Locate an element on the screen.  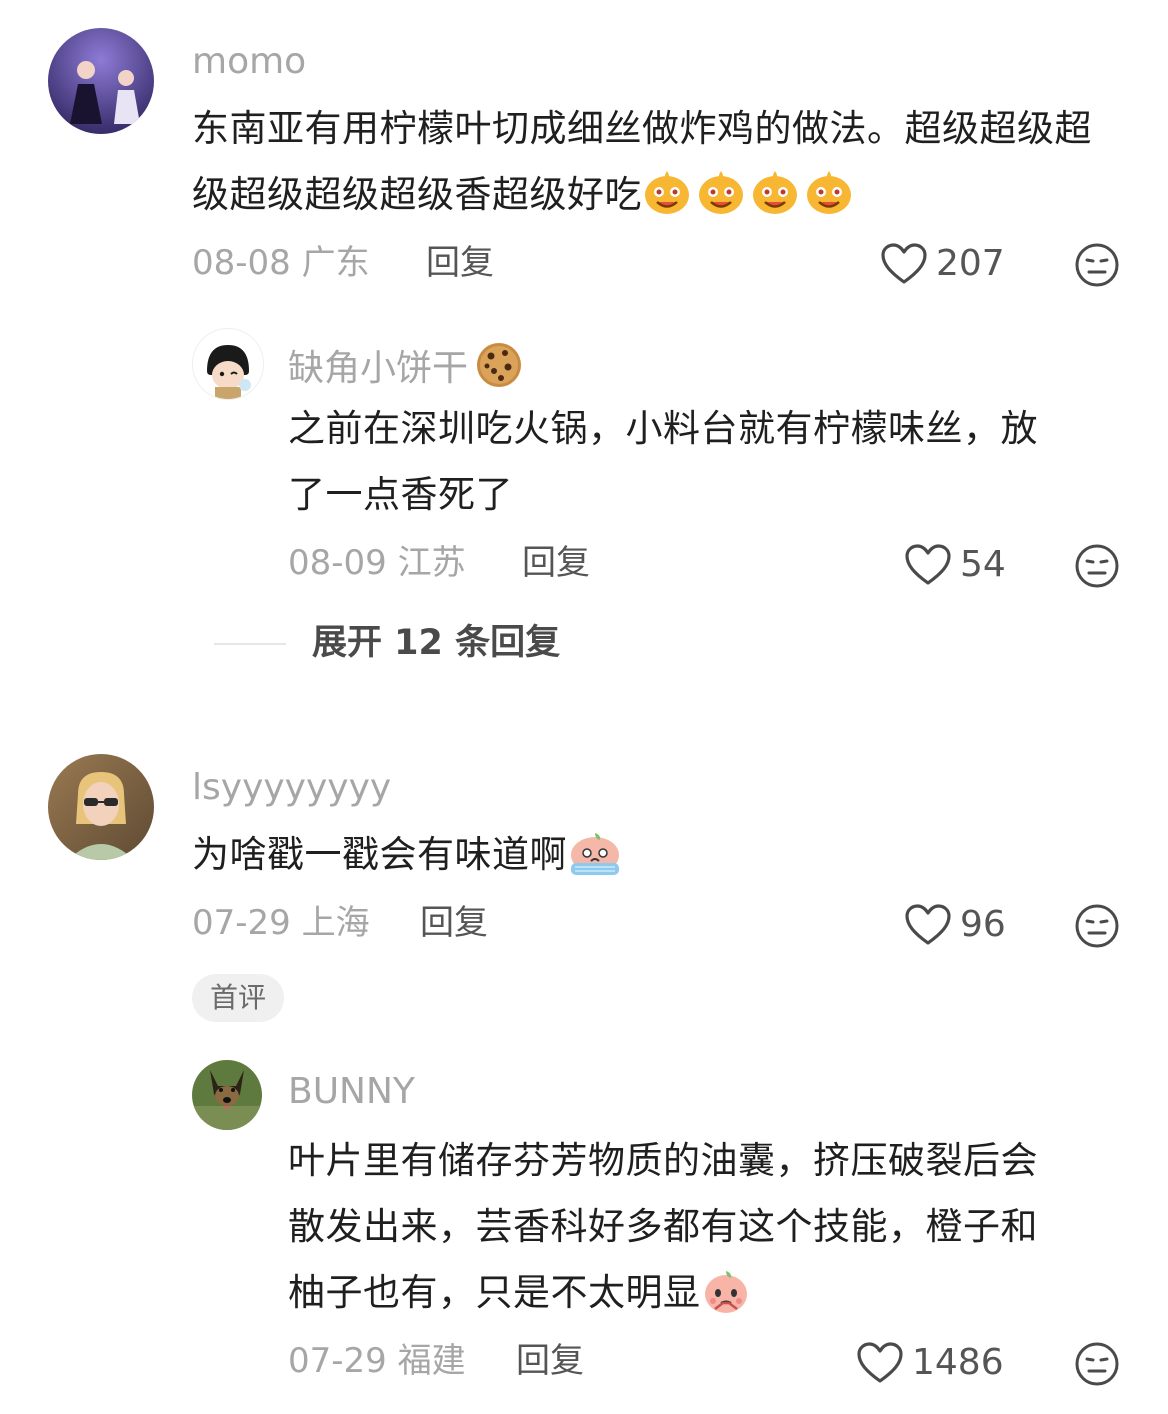
comment-text: 东南亚有用柠檬叶切成细丝做炸鸡的做法。超级超级超级超级超级超级香超级好吃 is located at coordinates (657, 162).